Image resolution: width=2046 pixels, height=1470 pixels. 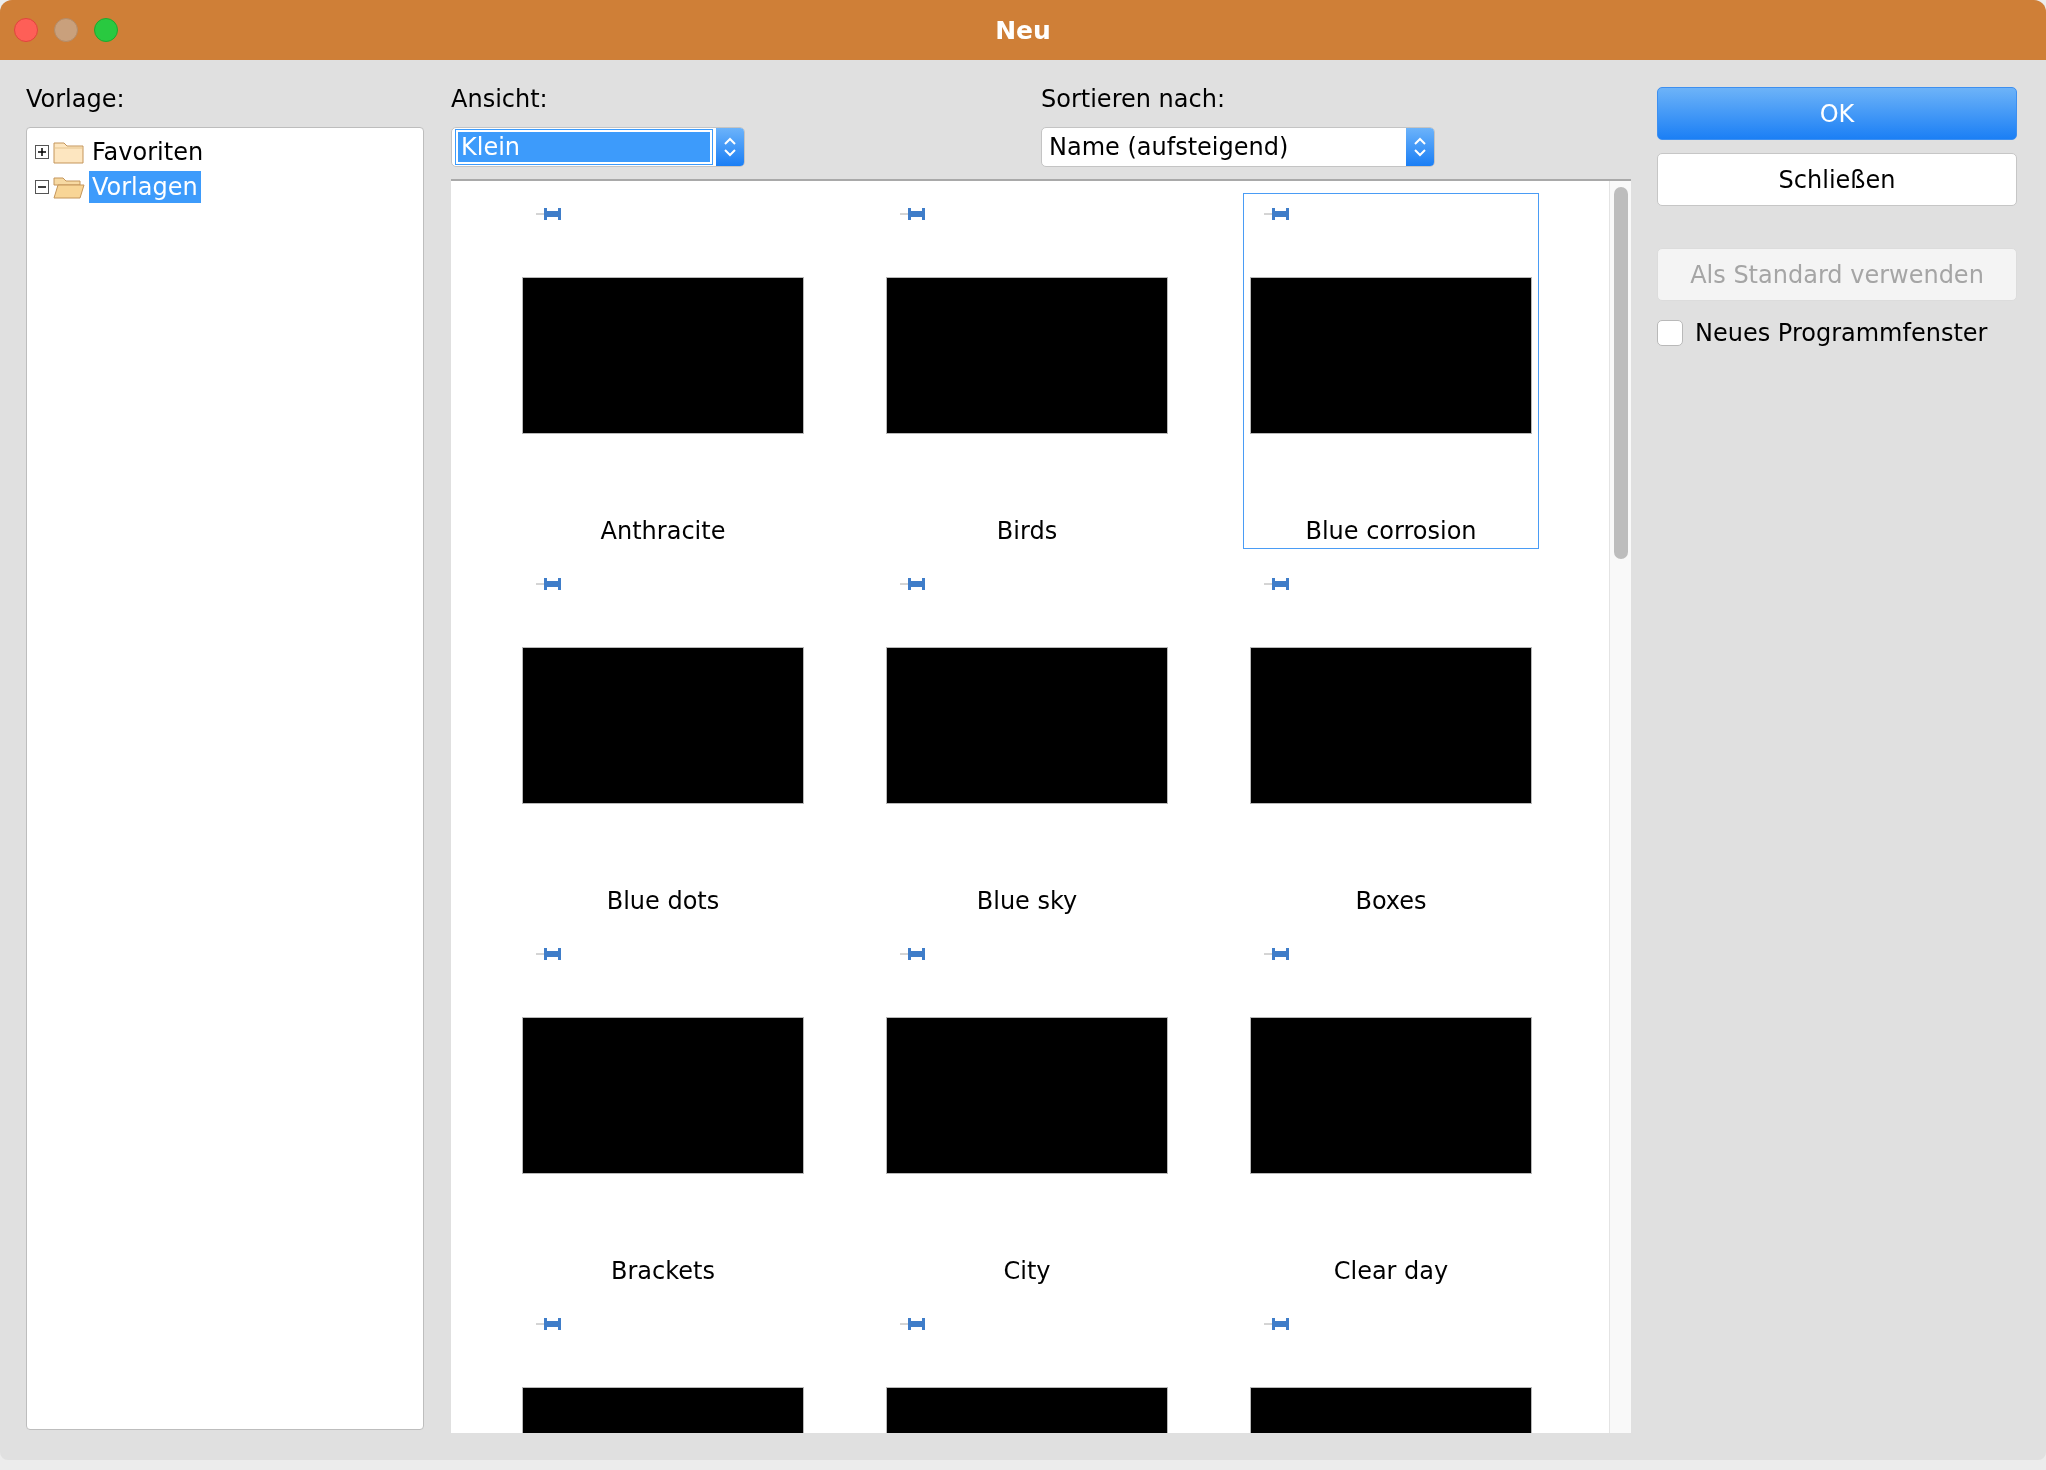 I want to click on checkbox-label: Neues Programmfenster, so click(x=1841, y=333).